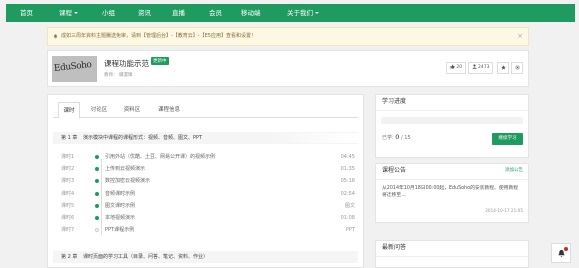 The width and height of the screenshot is (579, 268). What do you see at coordinates (120, 193) in the screenshot?
I see `lesson-title: 音频课时示例` at bounding box center [120, 193].